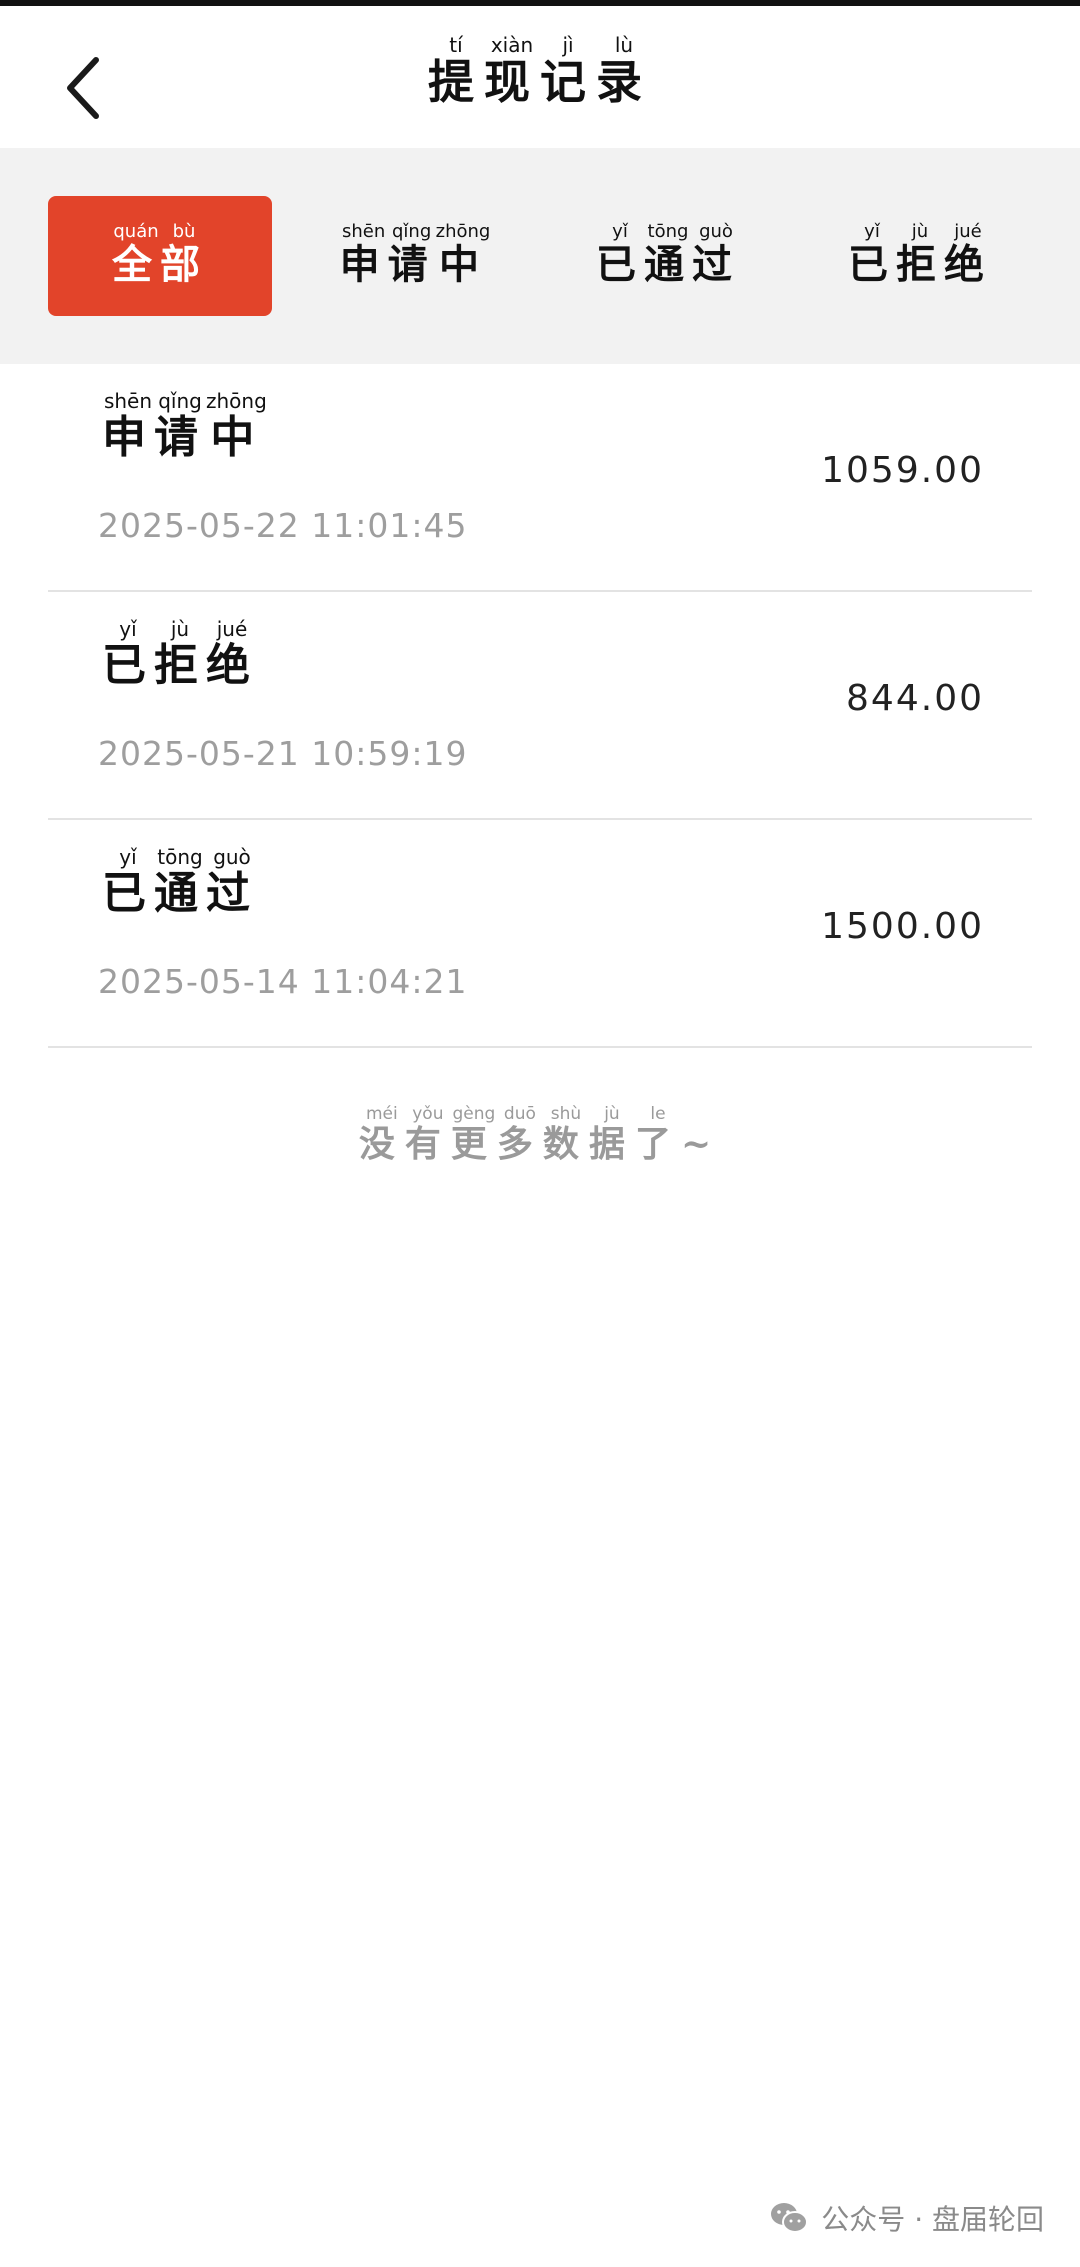  What do you see at coordinates (568, 71) in the screenshot?
I see `hanzi-with-pinyin: 记jì` at bounding box center [568, 71].